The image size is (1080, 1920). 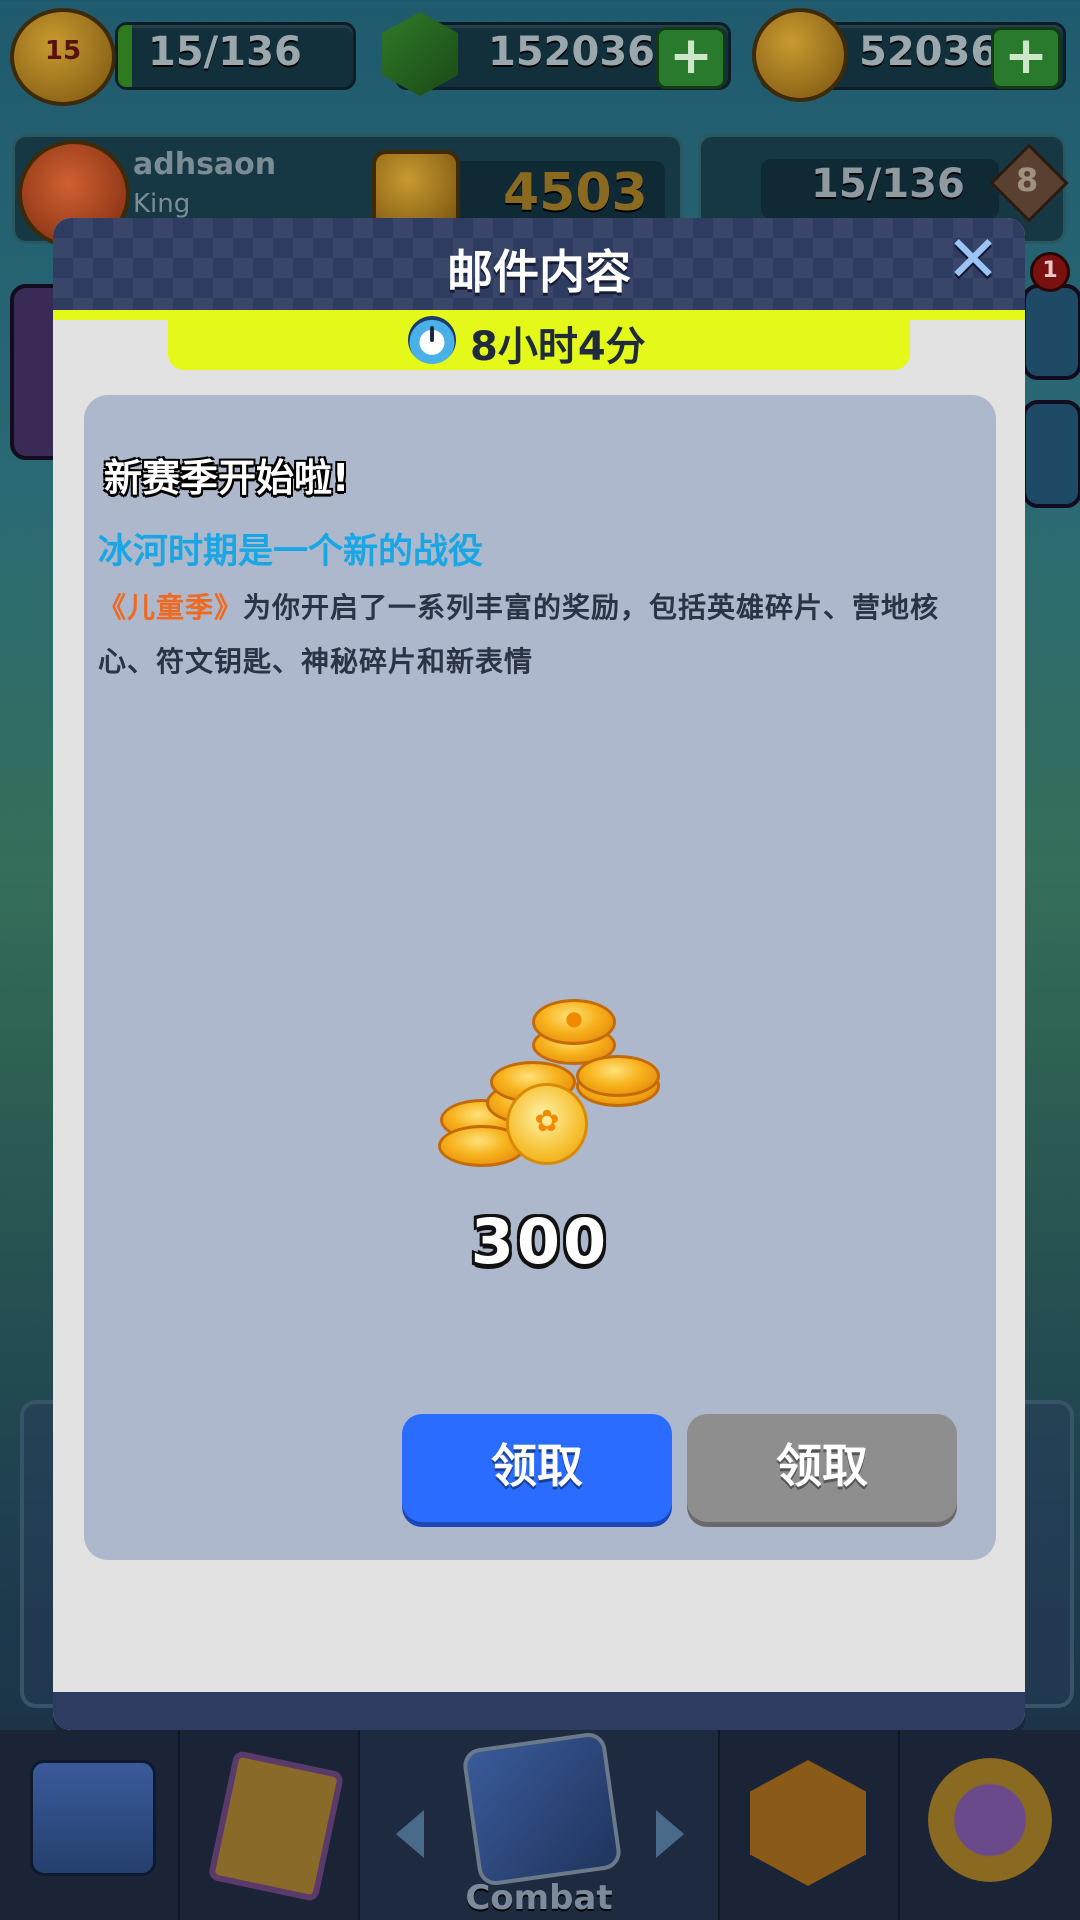 I want to click on mail-dialog-title: 邮件内容, so click(x=539, y=272).